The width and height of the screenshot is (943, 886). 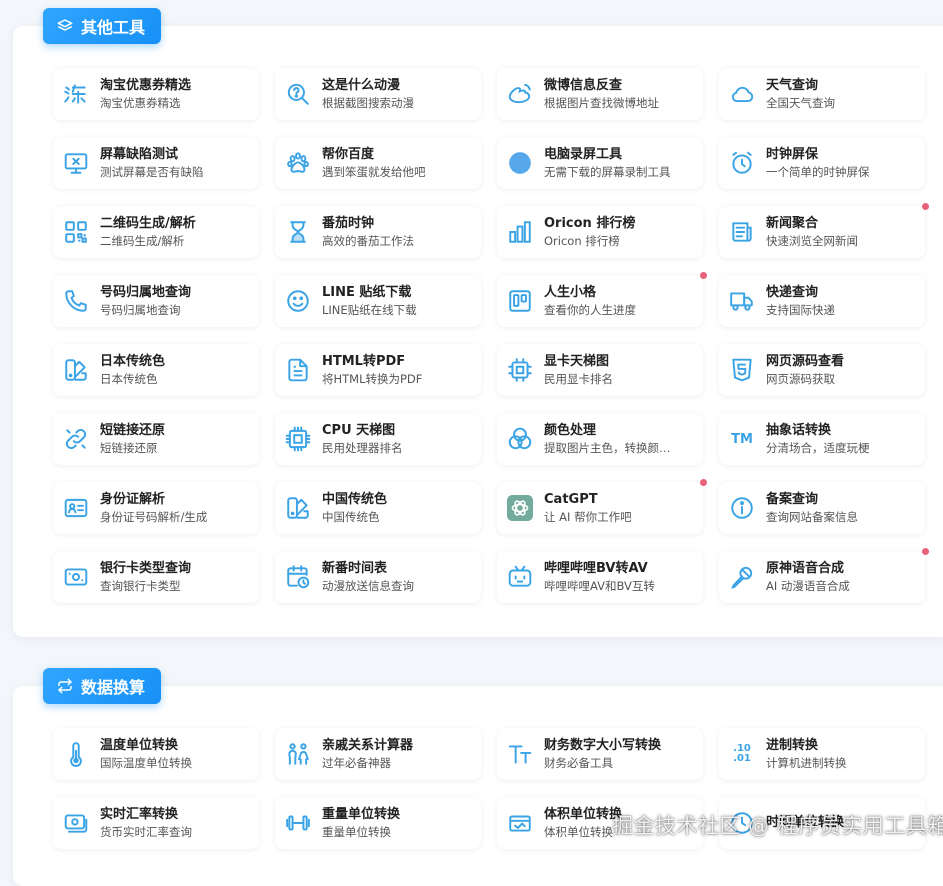 I want to click on qrcode-icon, so click(x=76, y=232).